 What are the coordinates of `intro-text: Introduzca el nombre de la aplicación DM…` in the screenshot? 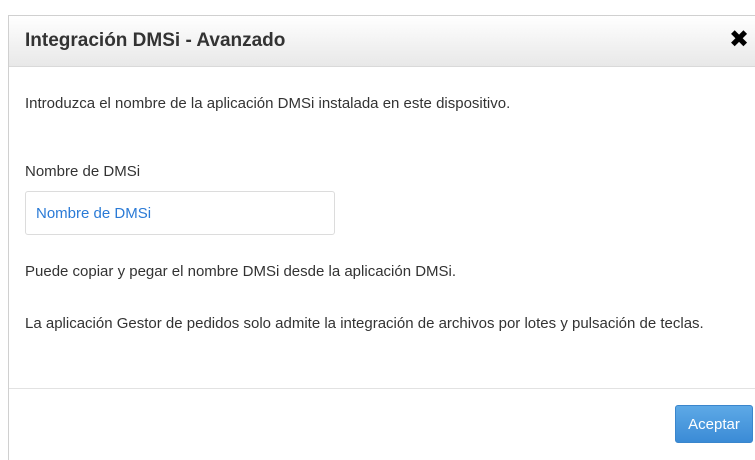 It's located at (268, 103).